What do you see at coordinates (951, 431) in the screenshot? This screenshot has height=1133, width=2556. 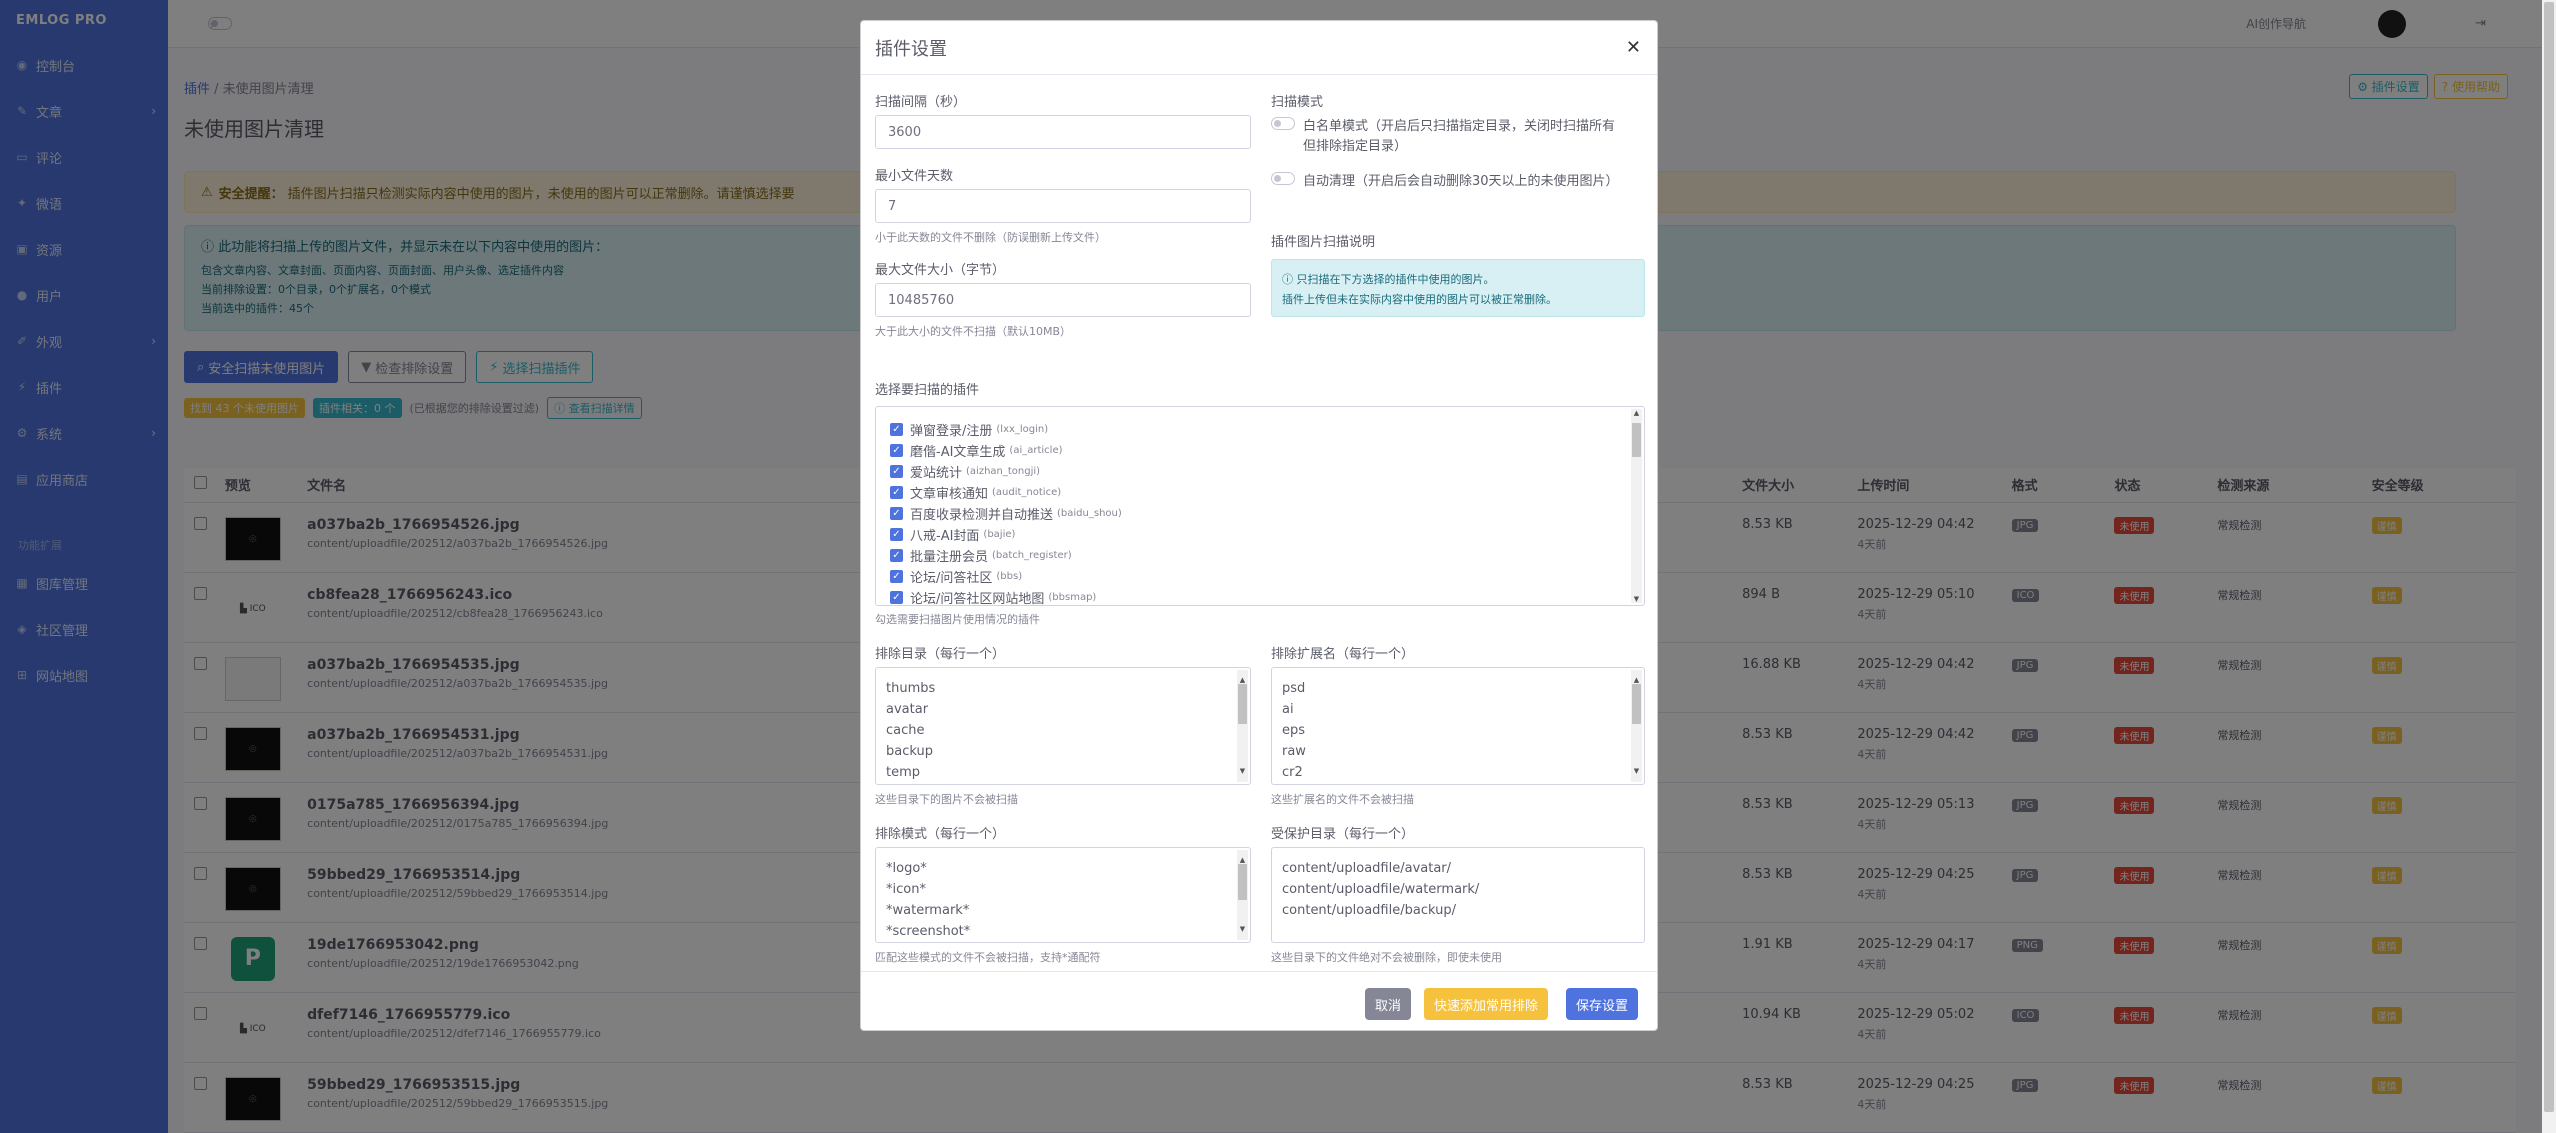 I see `plugin-name: 弹窗登录/注册` at bounding box center [951, 431].